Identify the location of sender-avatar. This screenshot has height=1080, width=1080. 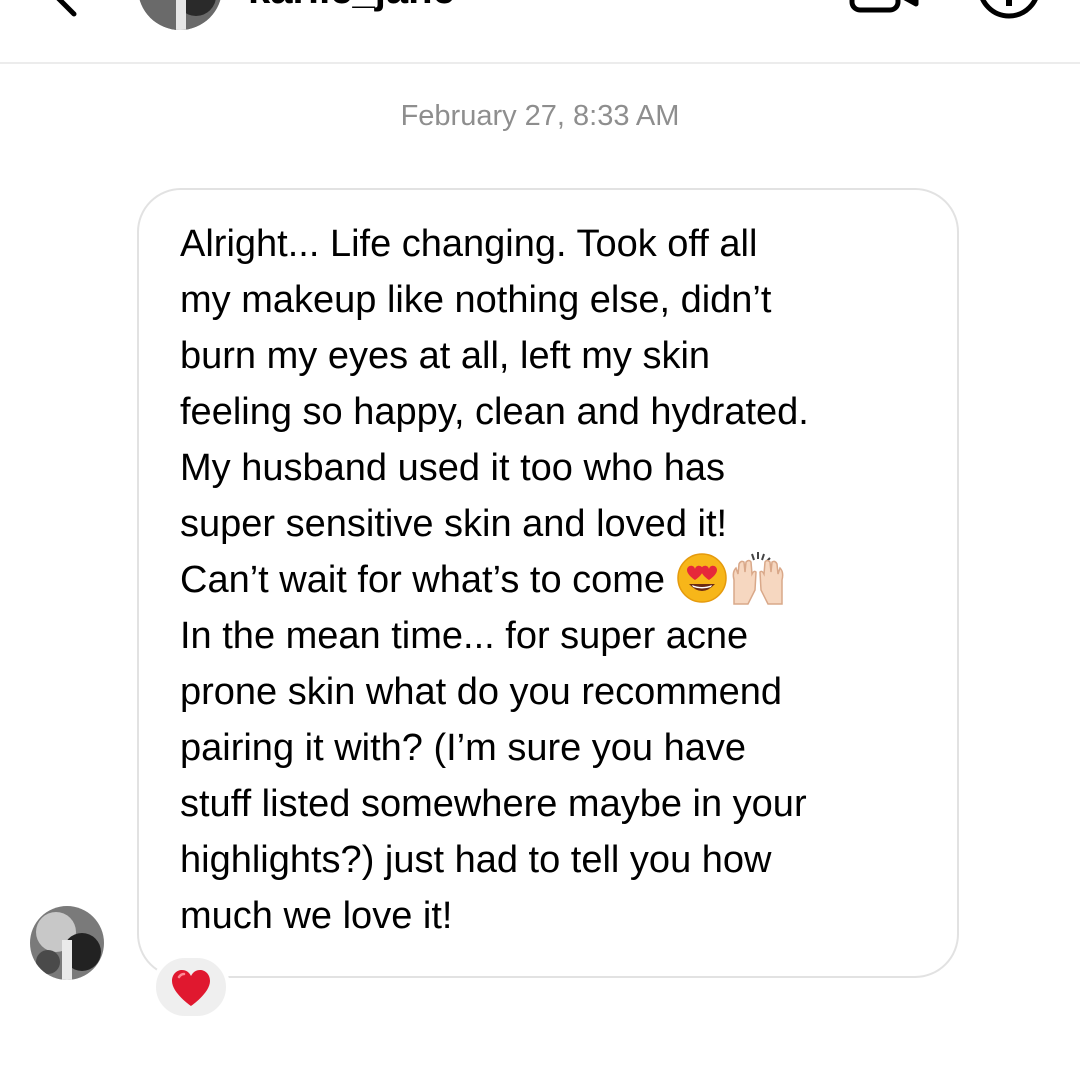
(67, 943).